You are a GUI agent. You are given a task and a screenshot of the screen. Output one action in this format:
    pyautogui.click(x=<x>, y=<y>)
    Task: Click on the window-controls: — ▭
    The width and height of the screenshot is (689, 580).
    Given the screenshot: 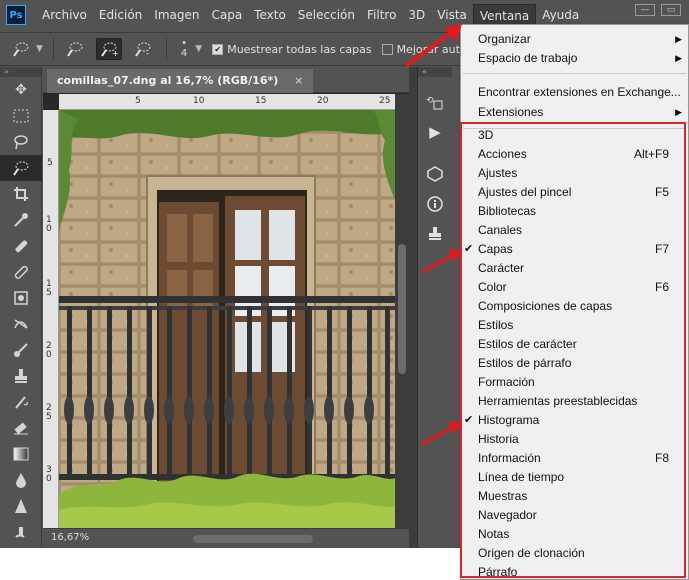 What is the action you would take?
    pyautogui.click(x=658, y=10)
    